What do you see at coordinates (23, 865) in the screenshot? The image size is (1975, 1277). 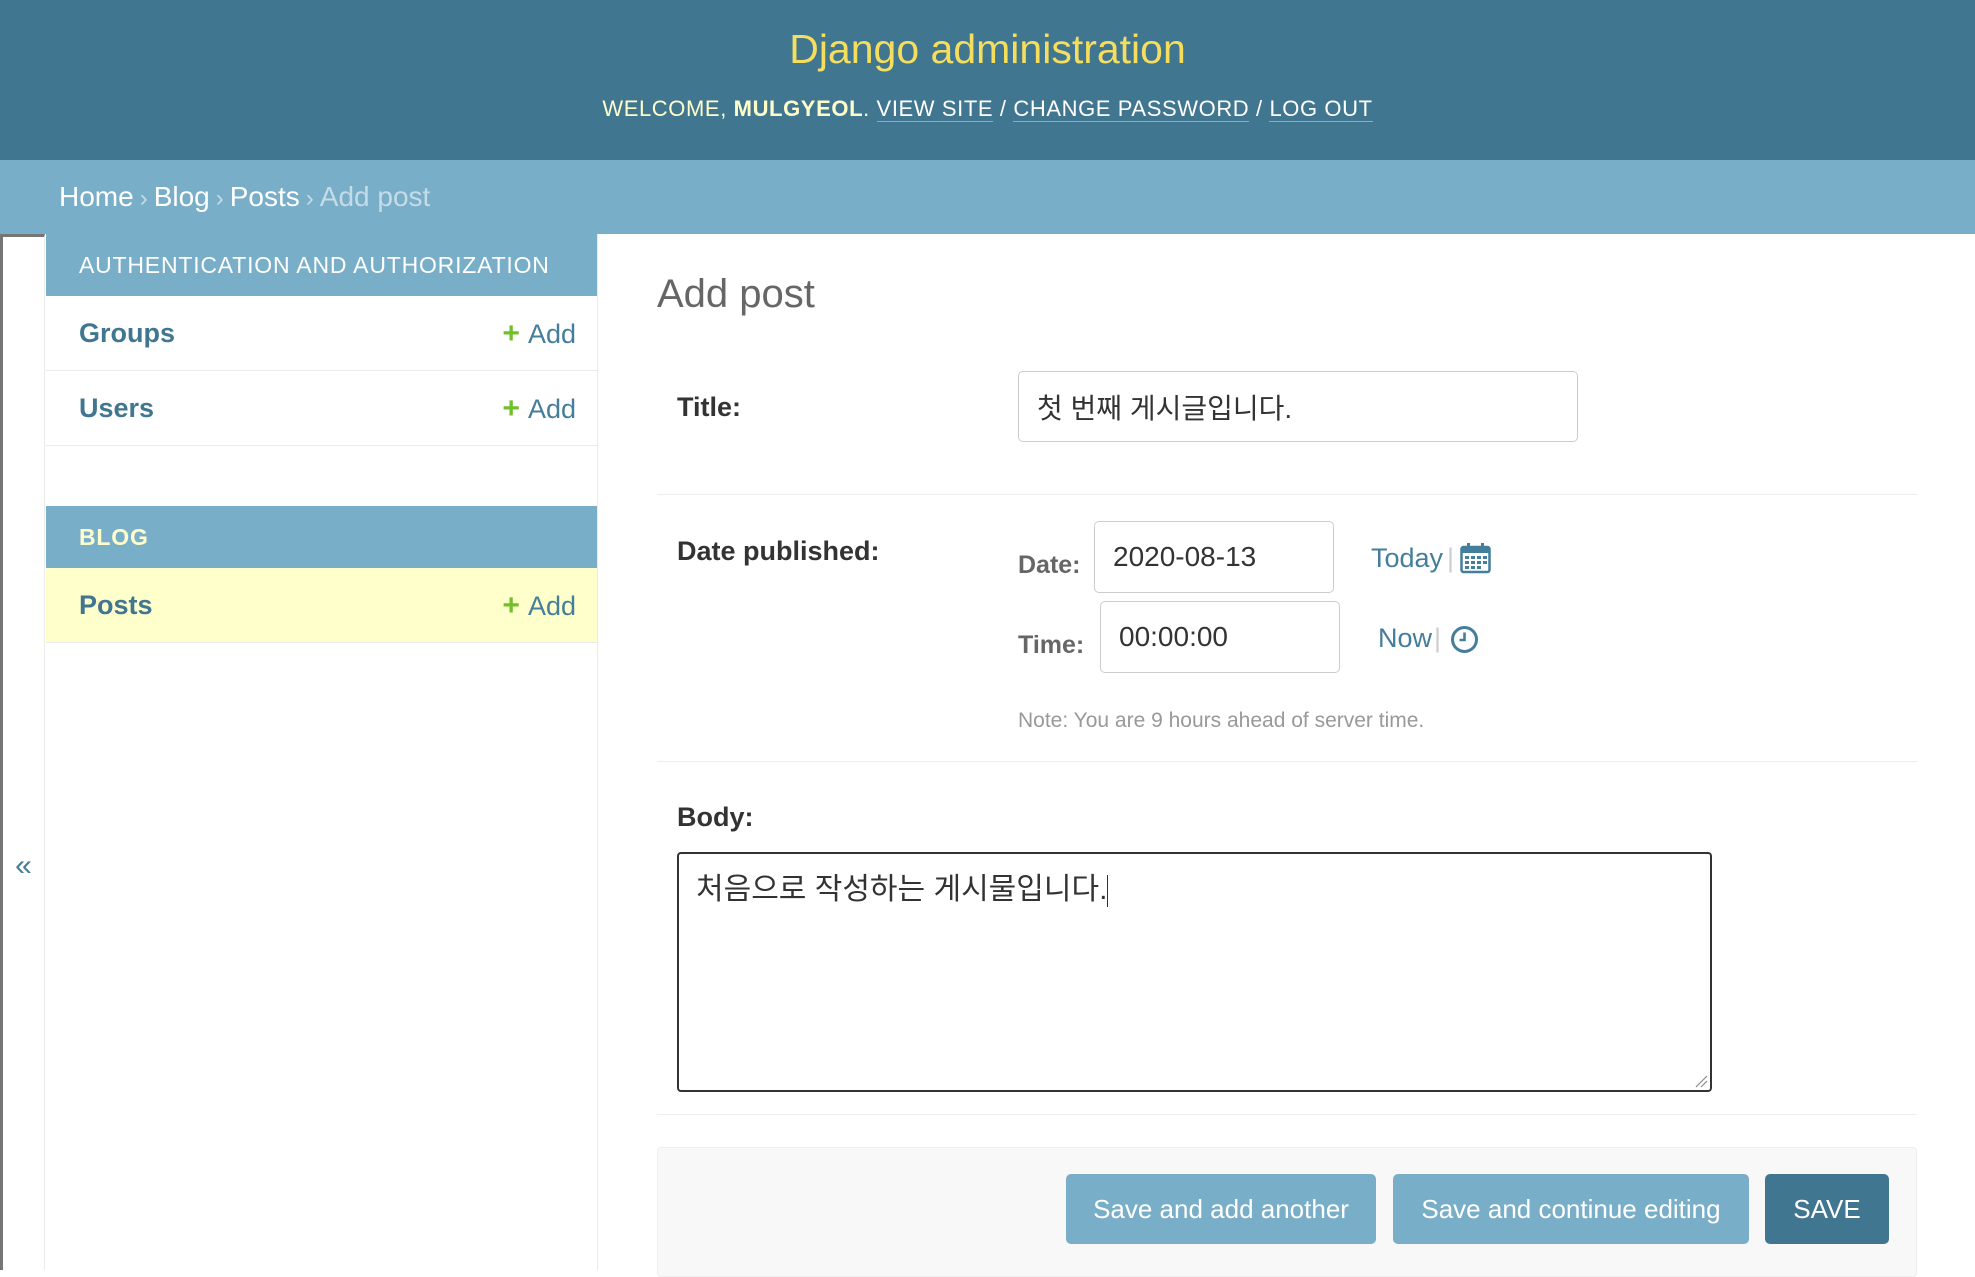 I see `collapse-icon: «` at bounding box center [23, 865].